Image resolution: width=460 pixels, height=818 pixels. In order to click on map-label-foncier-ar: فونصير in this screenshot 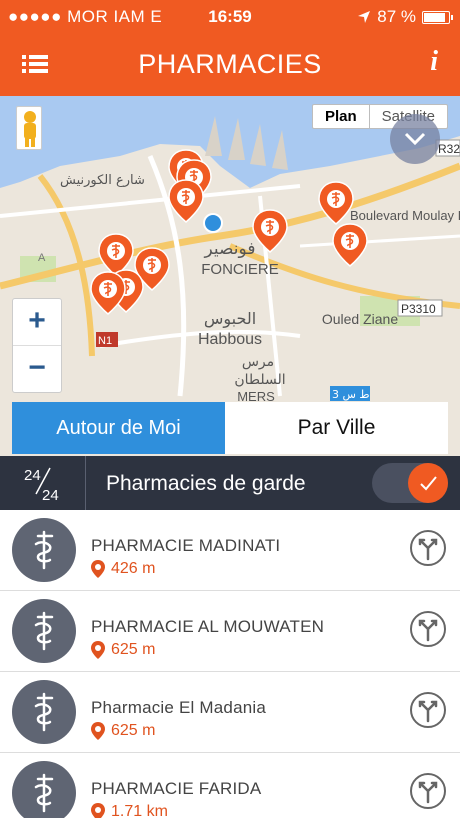, I will do `click(230, 249)`.